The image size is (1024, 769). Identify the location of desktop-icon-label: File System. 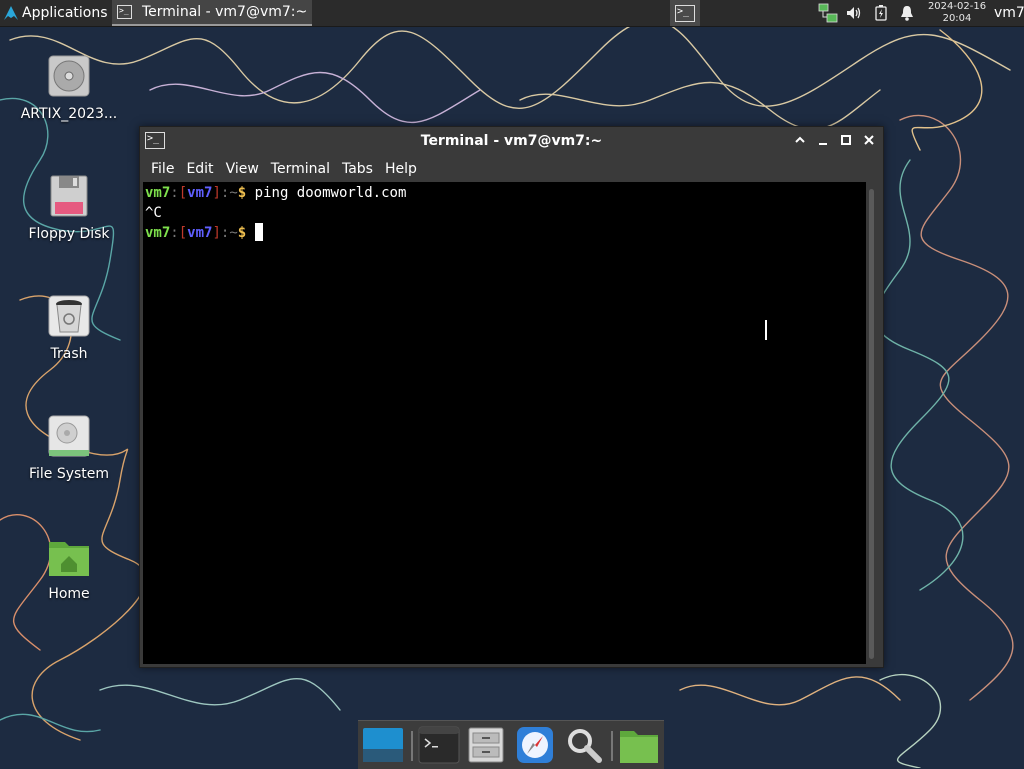
(69, 474).